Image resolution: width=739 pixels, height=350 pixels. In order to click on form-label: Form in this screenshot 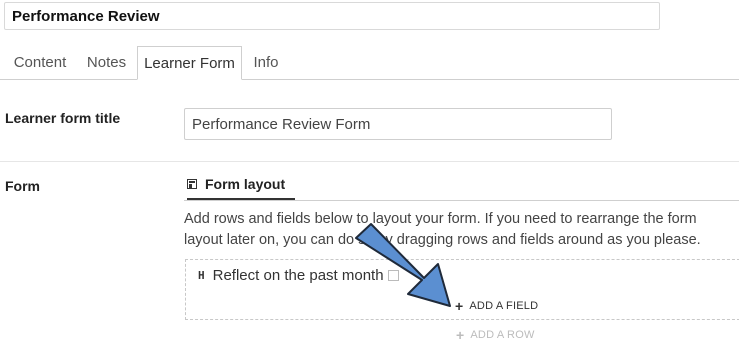, I will do `click(22, 186)`.